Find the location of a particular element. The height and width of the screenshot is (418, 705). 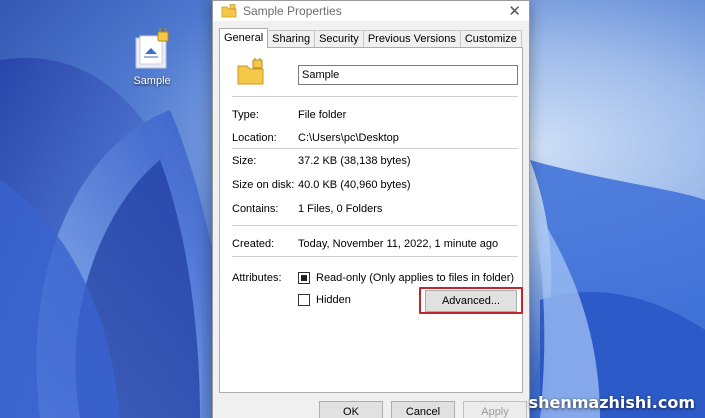

hidden-label: Hidden is located at coordinates (333, 300).